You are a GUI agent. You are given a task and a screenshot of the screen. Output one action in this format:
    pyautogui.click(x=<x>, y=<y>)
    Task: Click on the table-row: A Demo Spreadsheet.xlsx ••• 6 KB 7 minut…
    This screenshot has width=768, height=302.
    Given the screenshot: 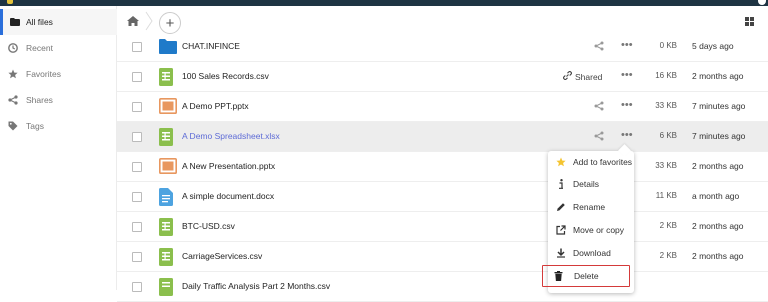 What is the action you would take?
    pyautogui.click(x=442, y=137)
    